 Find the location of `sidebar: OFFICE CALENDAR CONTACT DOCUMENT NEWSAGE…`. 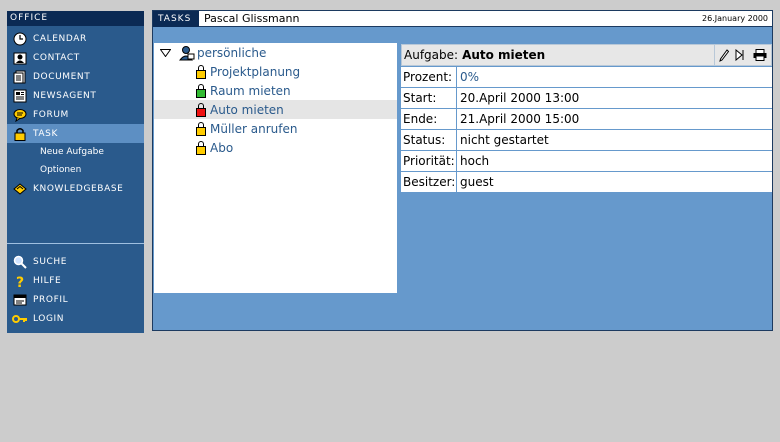

sidebar: OFFICE CALENDAR CONTACT DOCUMENT NEWSAGE… is located at coordinates (75, 172).